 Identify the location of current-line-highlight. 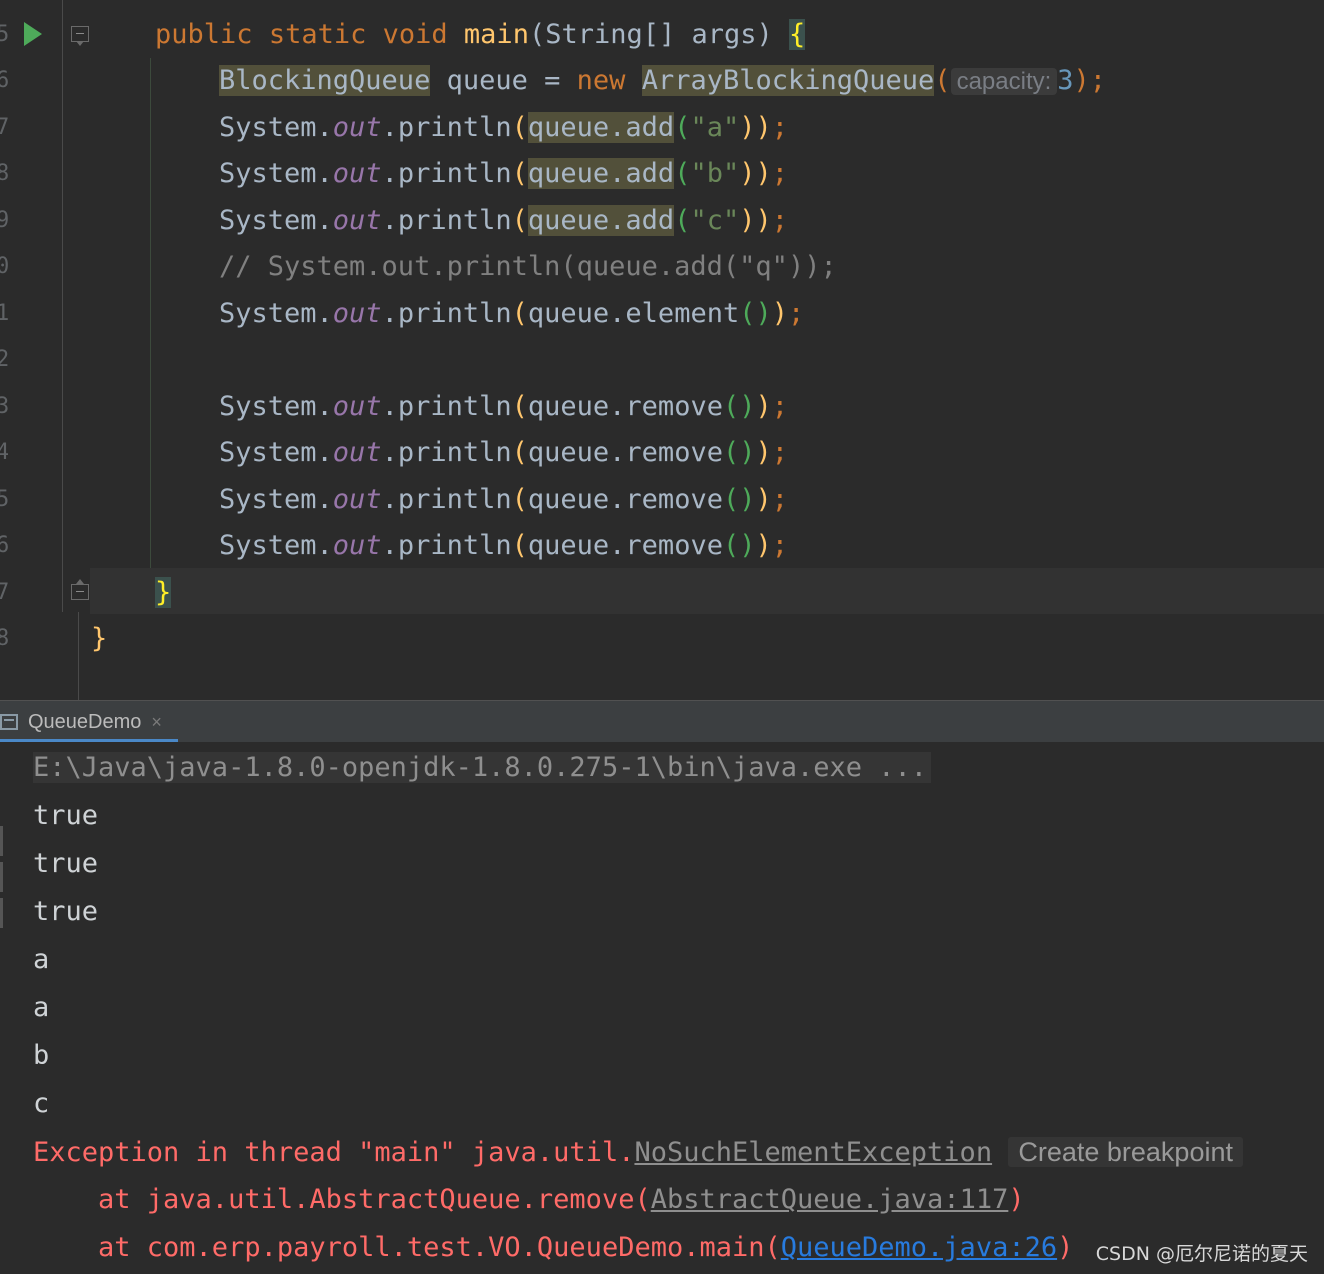
(707, 591).